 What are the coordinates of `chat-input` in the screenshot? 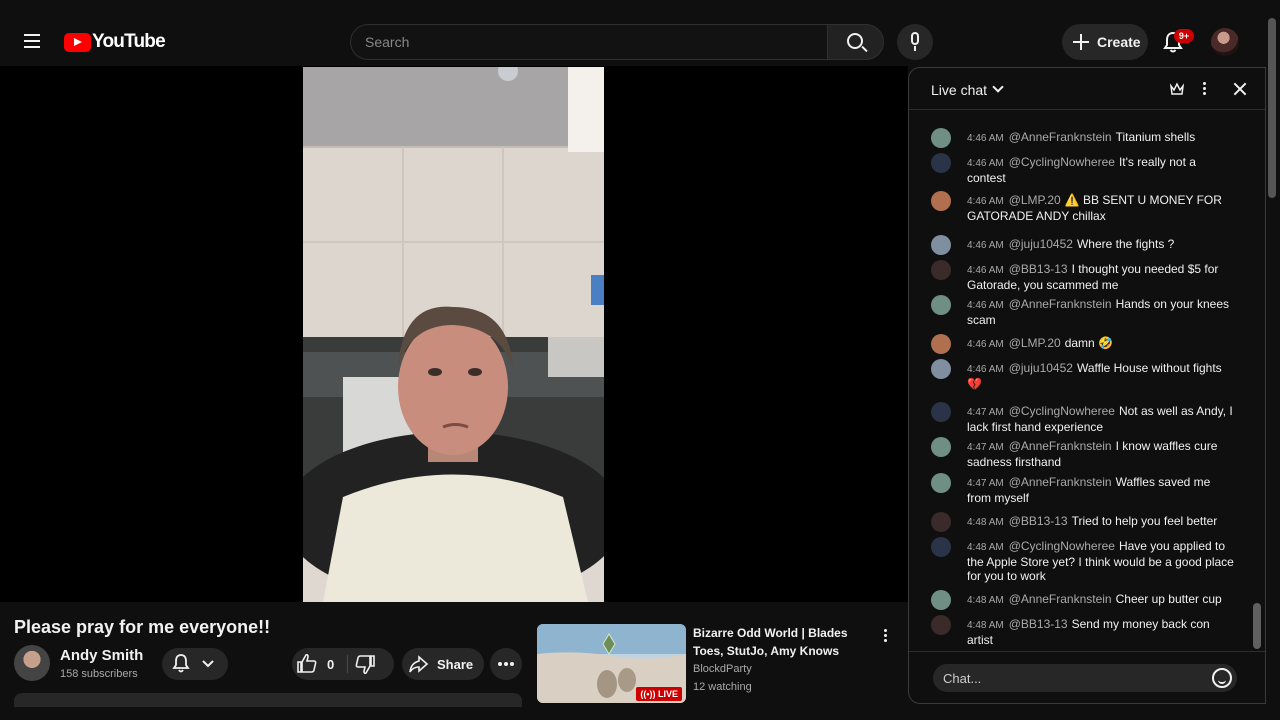 It's located at (1085, 678).